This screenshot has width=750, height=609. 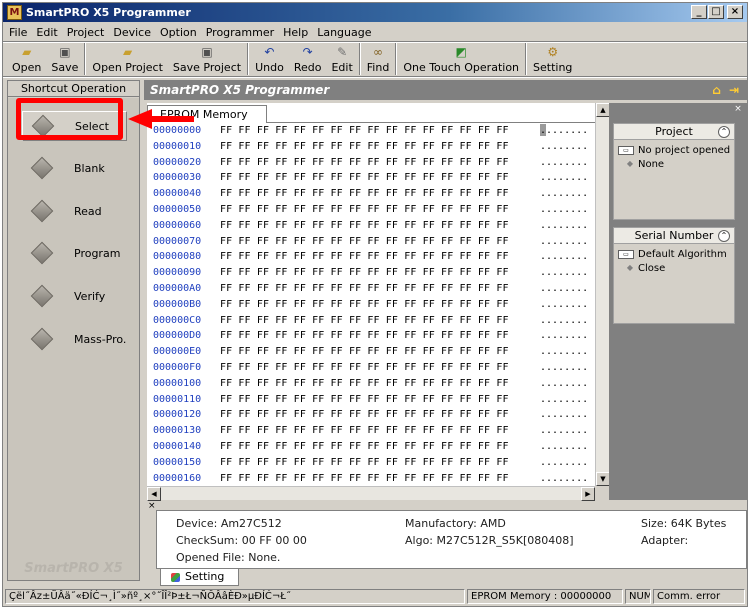 I want to click on redo-button: ↷ Redo, so click(x=308, y=59).